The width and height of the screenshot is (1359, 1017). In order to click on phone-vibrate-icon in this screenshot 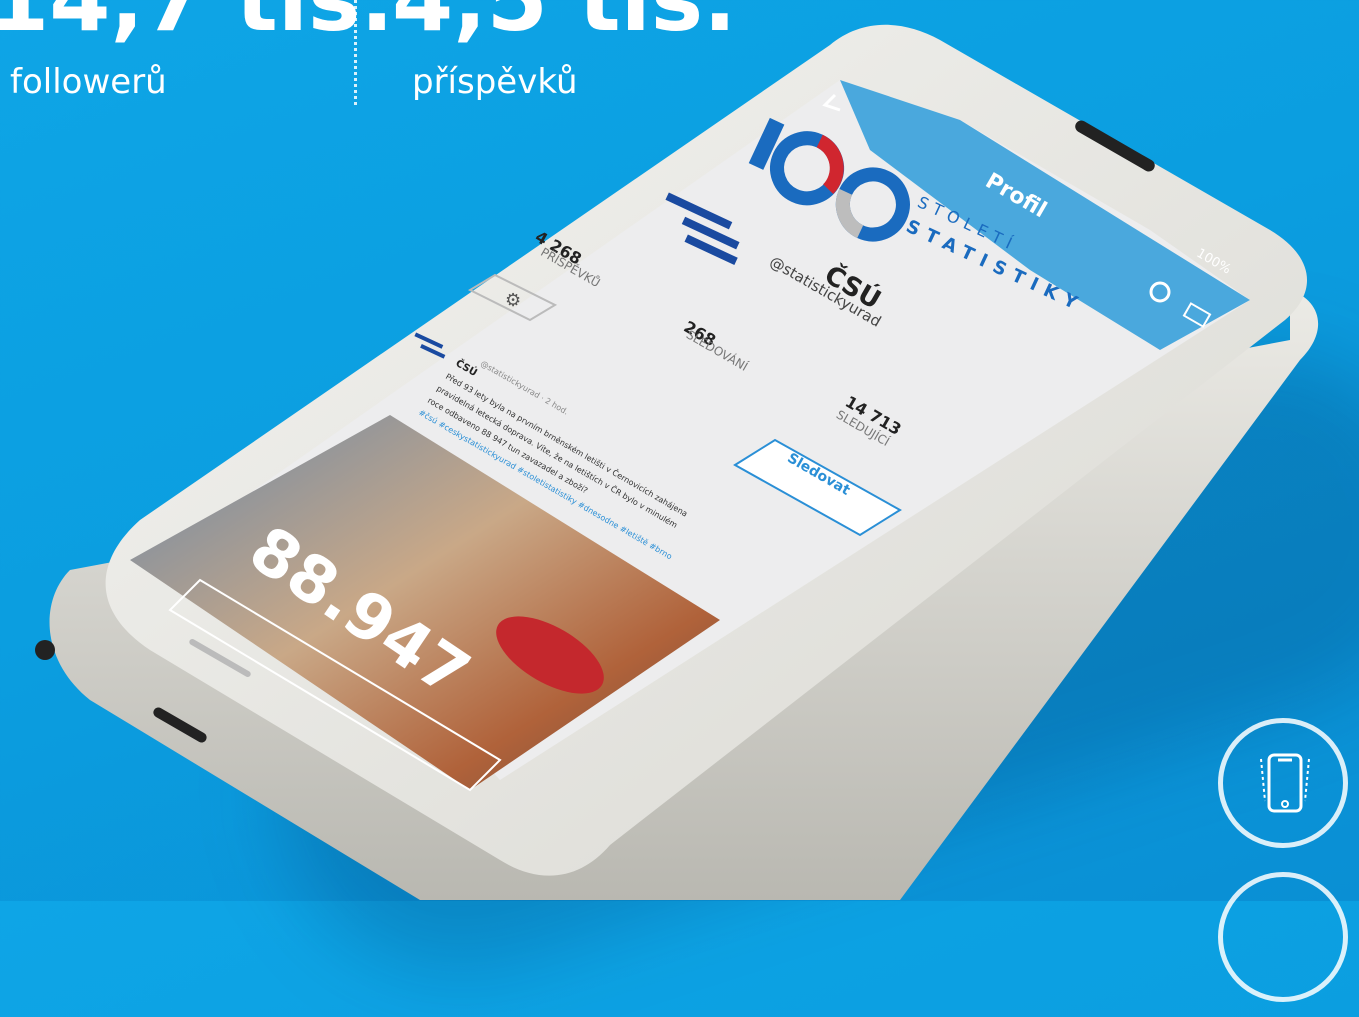, I will do `click(1283, 783)`.